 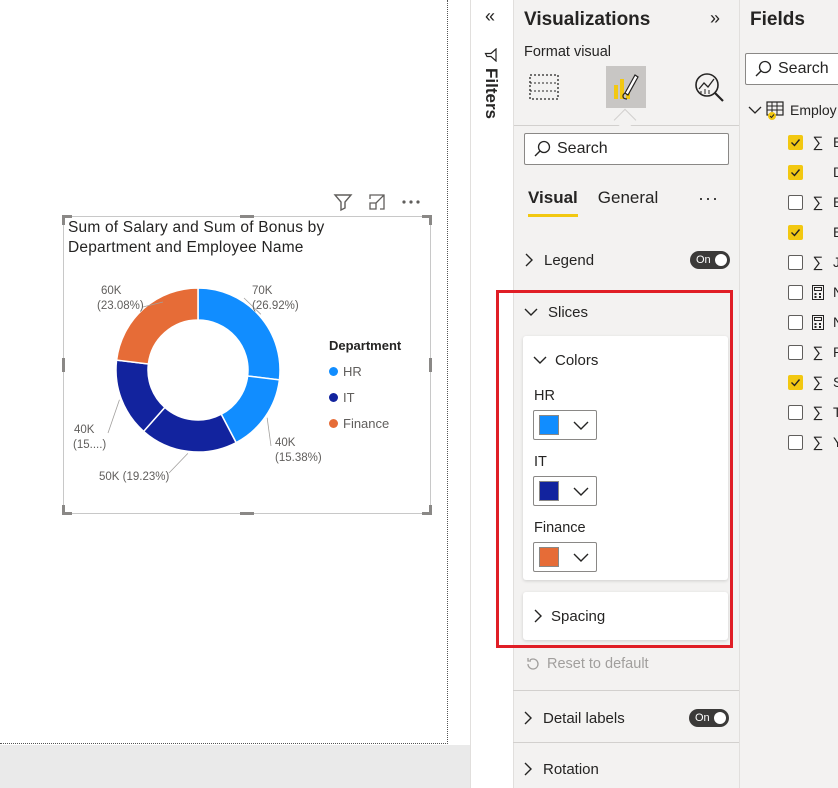 I want to click on divider, so click(x=626, y=742).